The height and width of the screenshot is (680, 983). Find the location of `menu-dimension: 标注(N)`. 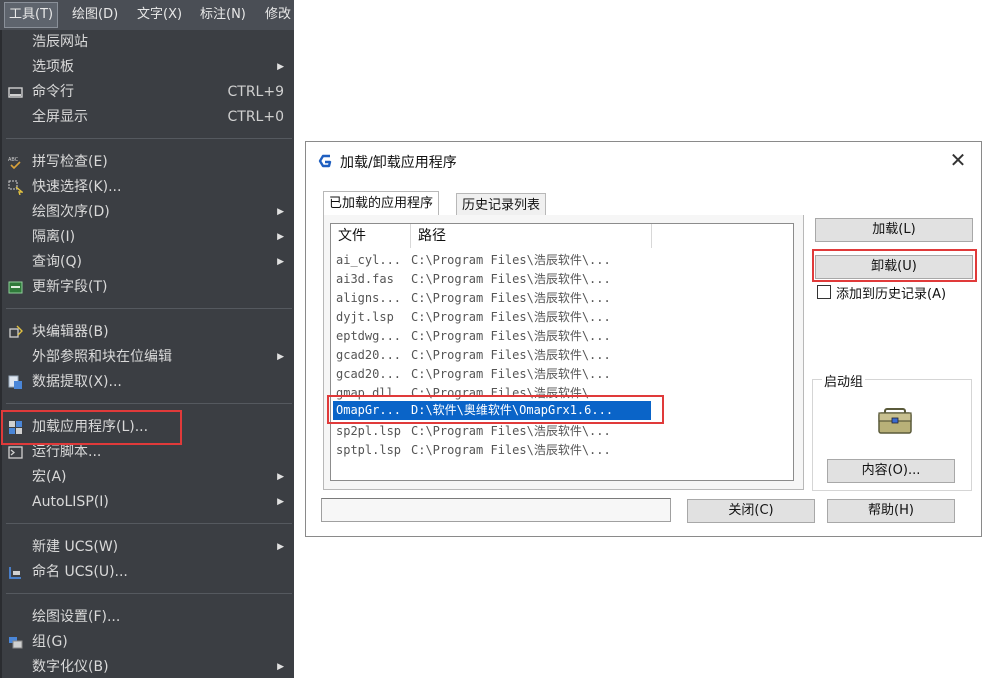

menu-dimension: 标注(N) is located at coordinates (223, 15).